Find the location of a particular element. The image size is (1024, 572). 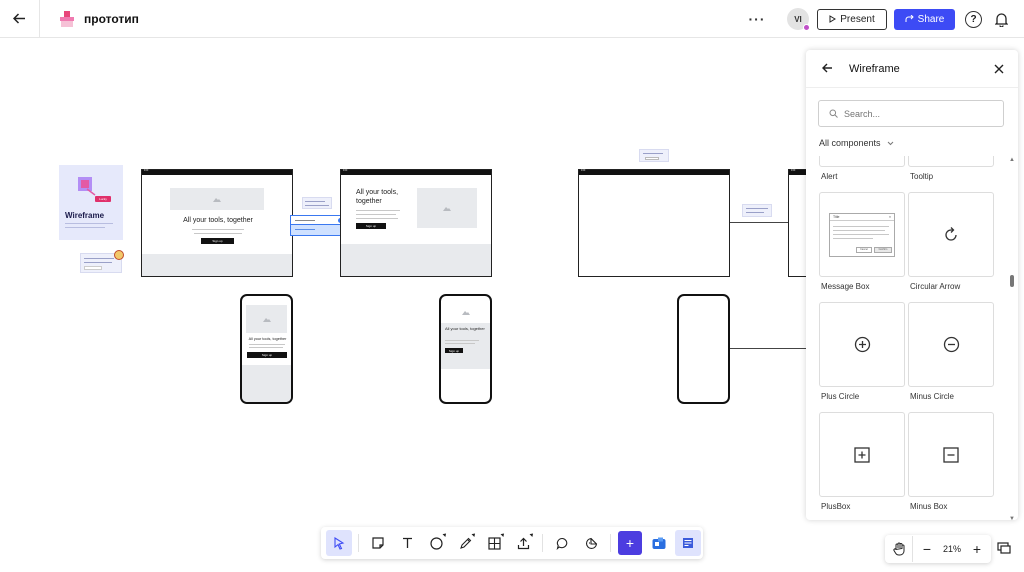

comment-tool is located at coordinates (562, 543).